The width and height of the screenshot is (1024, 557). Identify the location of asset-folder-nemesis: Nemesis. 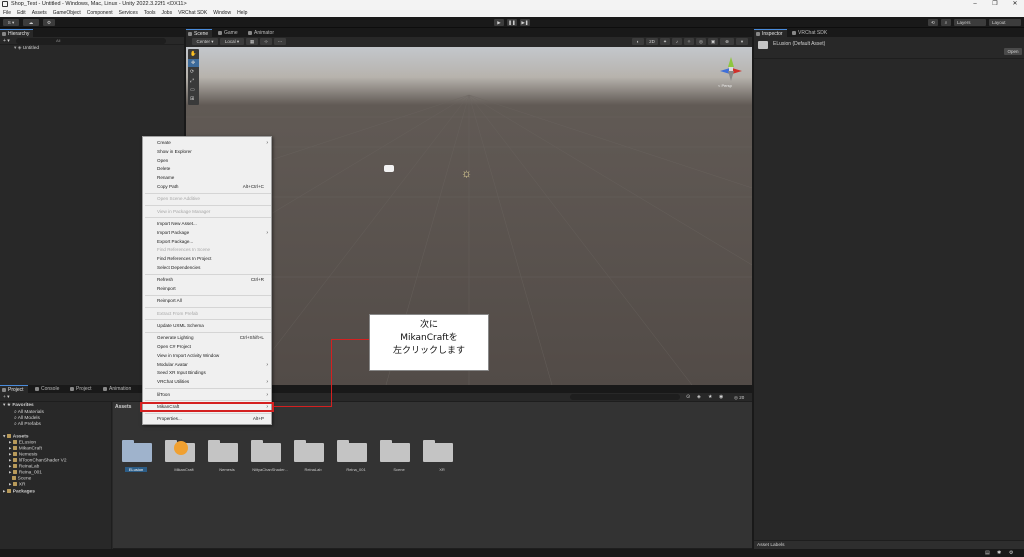
(218, 458).